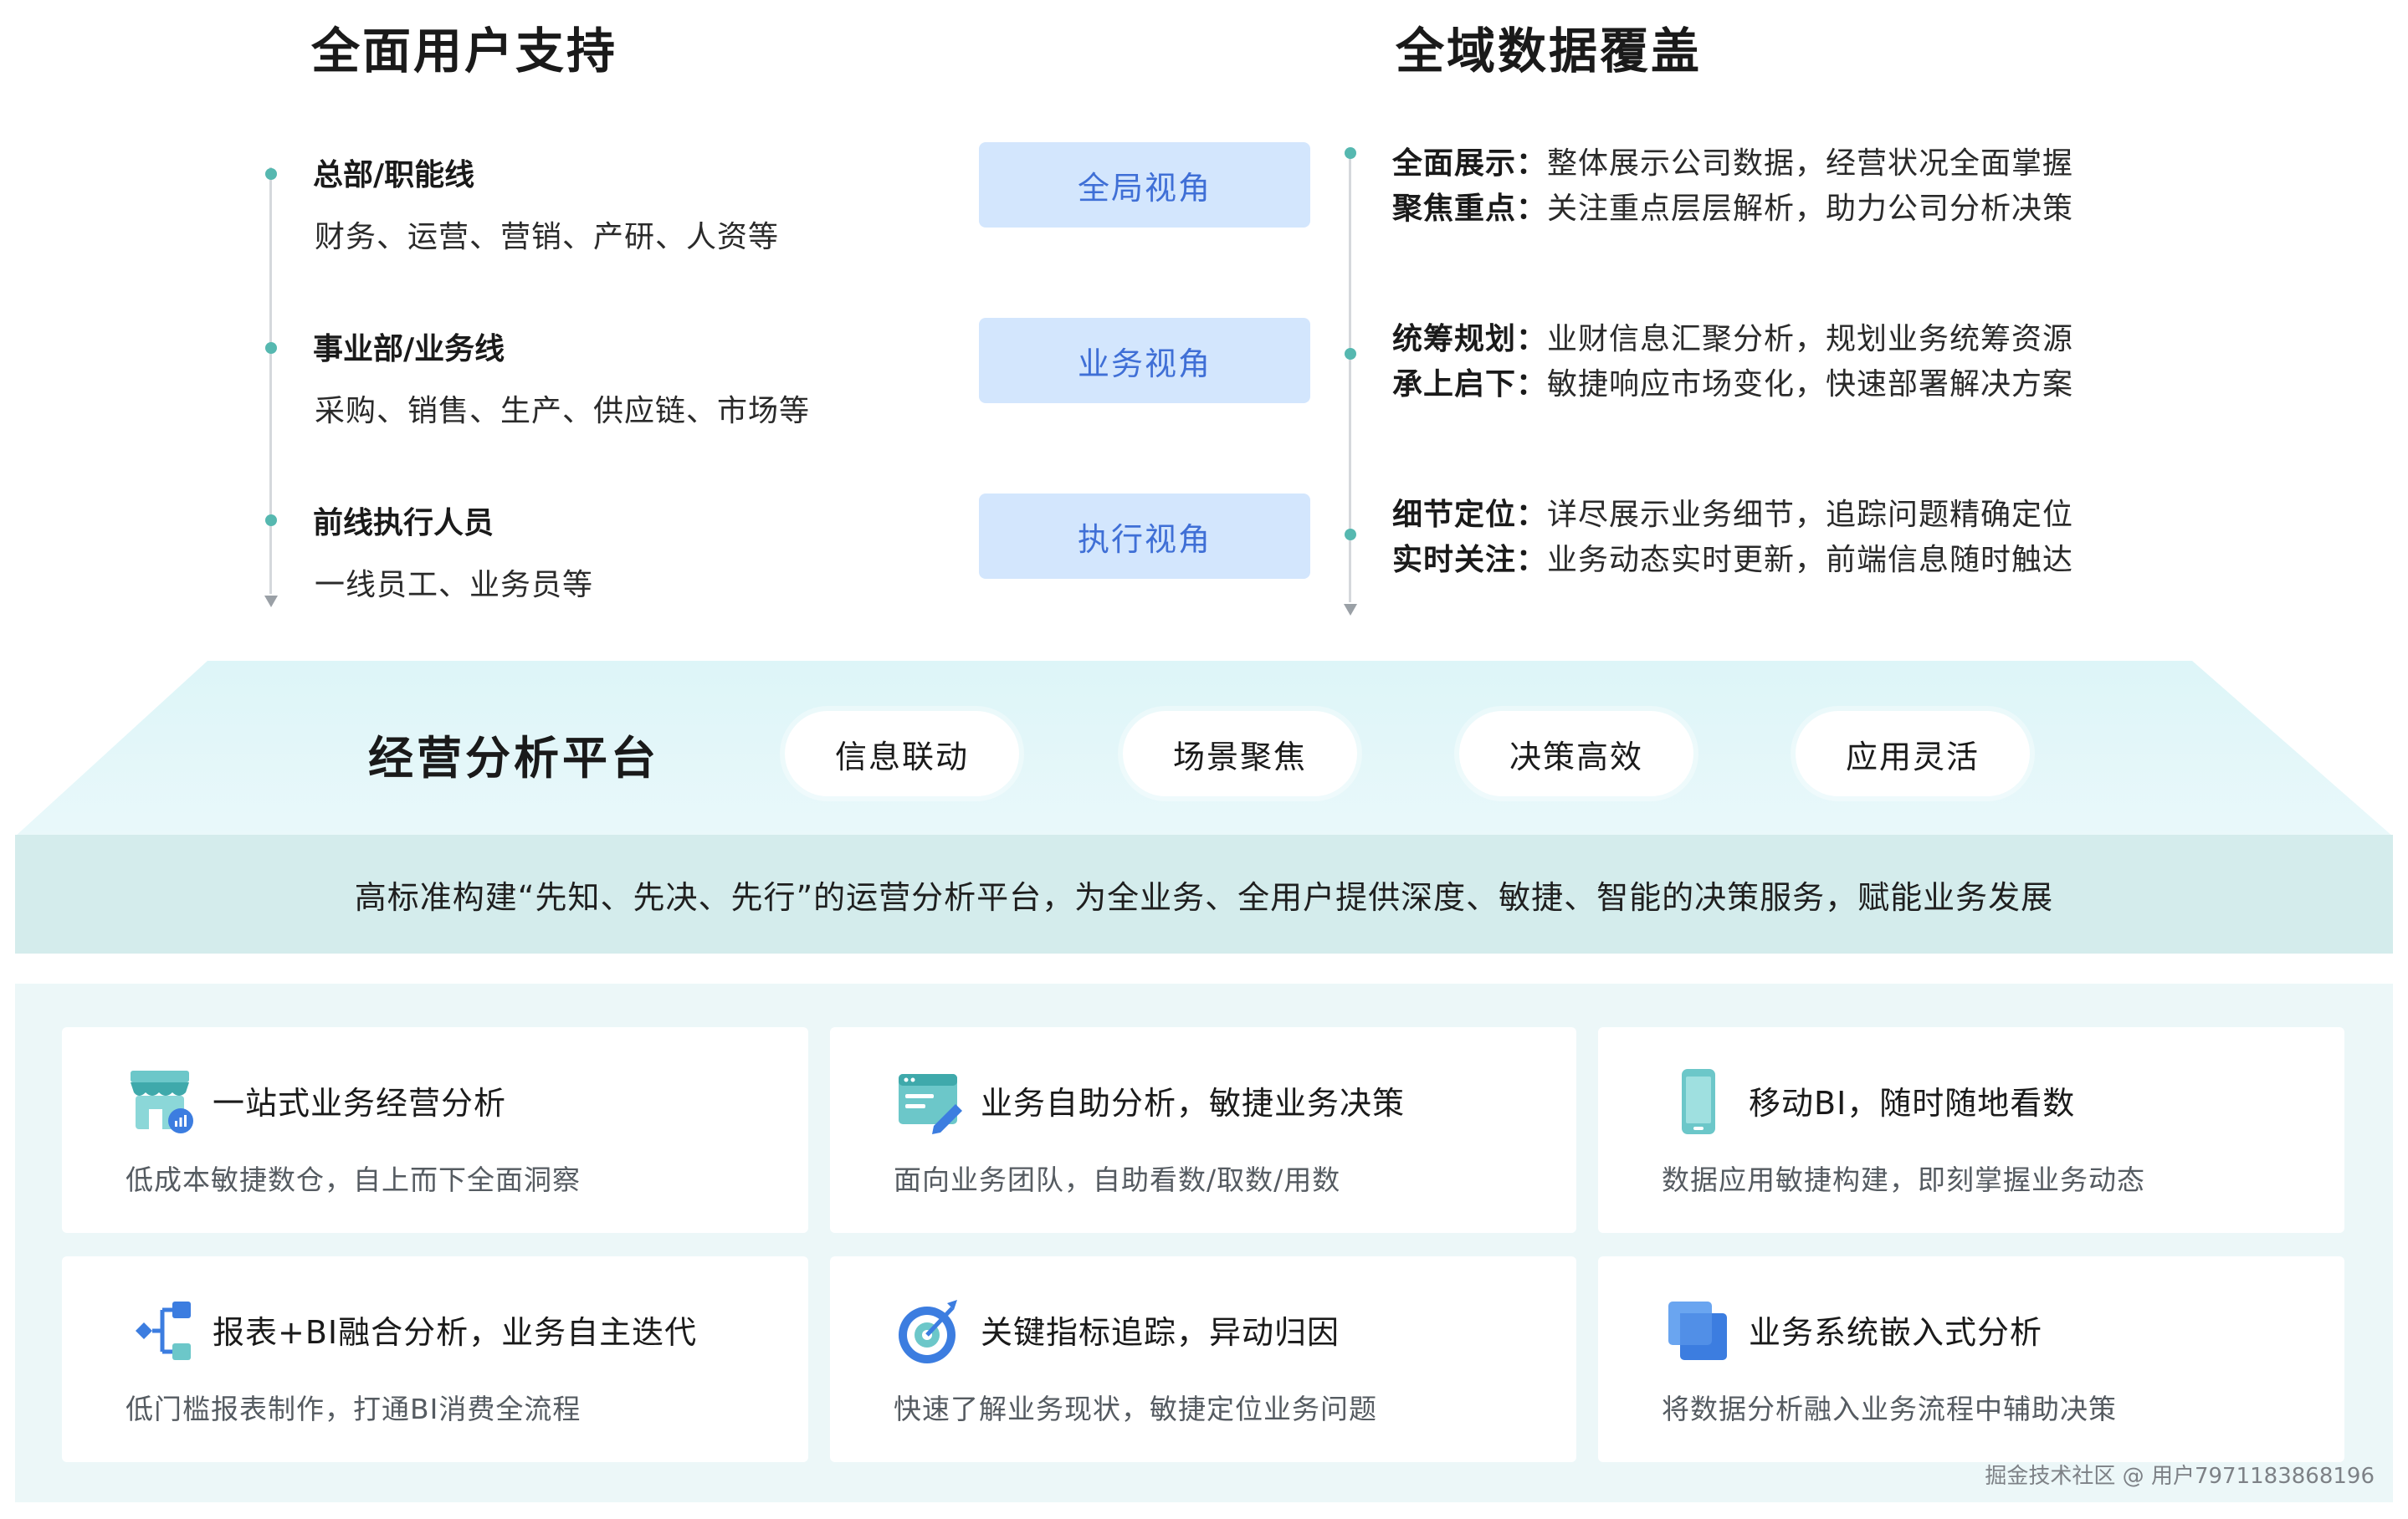 The image size is (2408, 1519). I want to click on platform-pill: 应用灵活, so click(1913, 753).